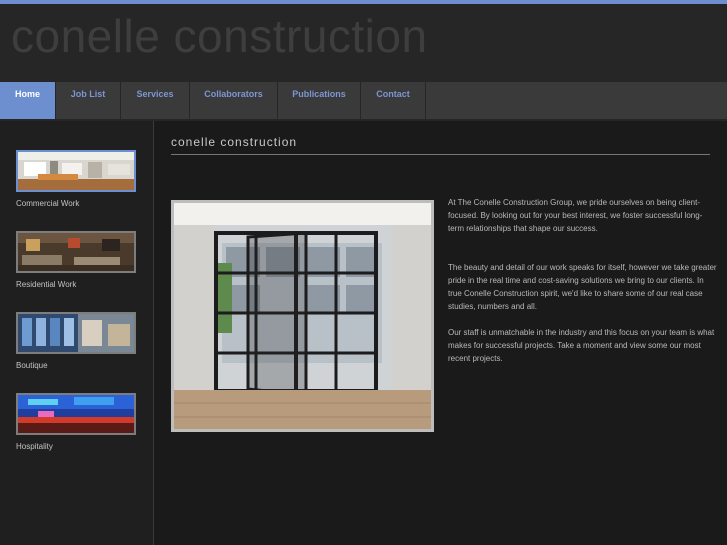 Image resolution: width=727 pixels, height=545 pixels. What do you see at coordinates (88, 100) in the screenshot?
I see `nav-job-list: Job List` at bounding box center [88, 100].